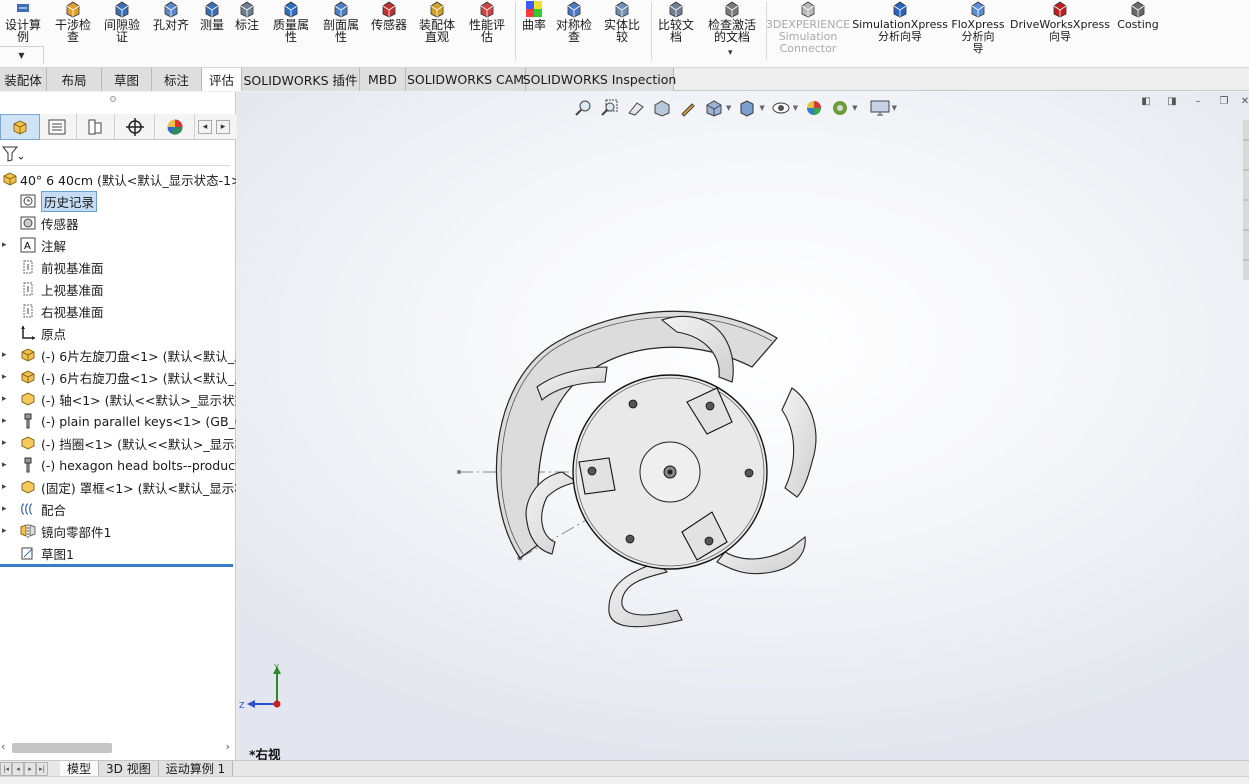 The width and height of the screenshot is (1249, 784). Describe the element at coordinates (118, 748) in the screenshot. I see `tree-horizontal-scrollbar: ‹ ›` at that location.